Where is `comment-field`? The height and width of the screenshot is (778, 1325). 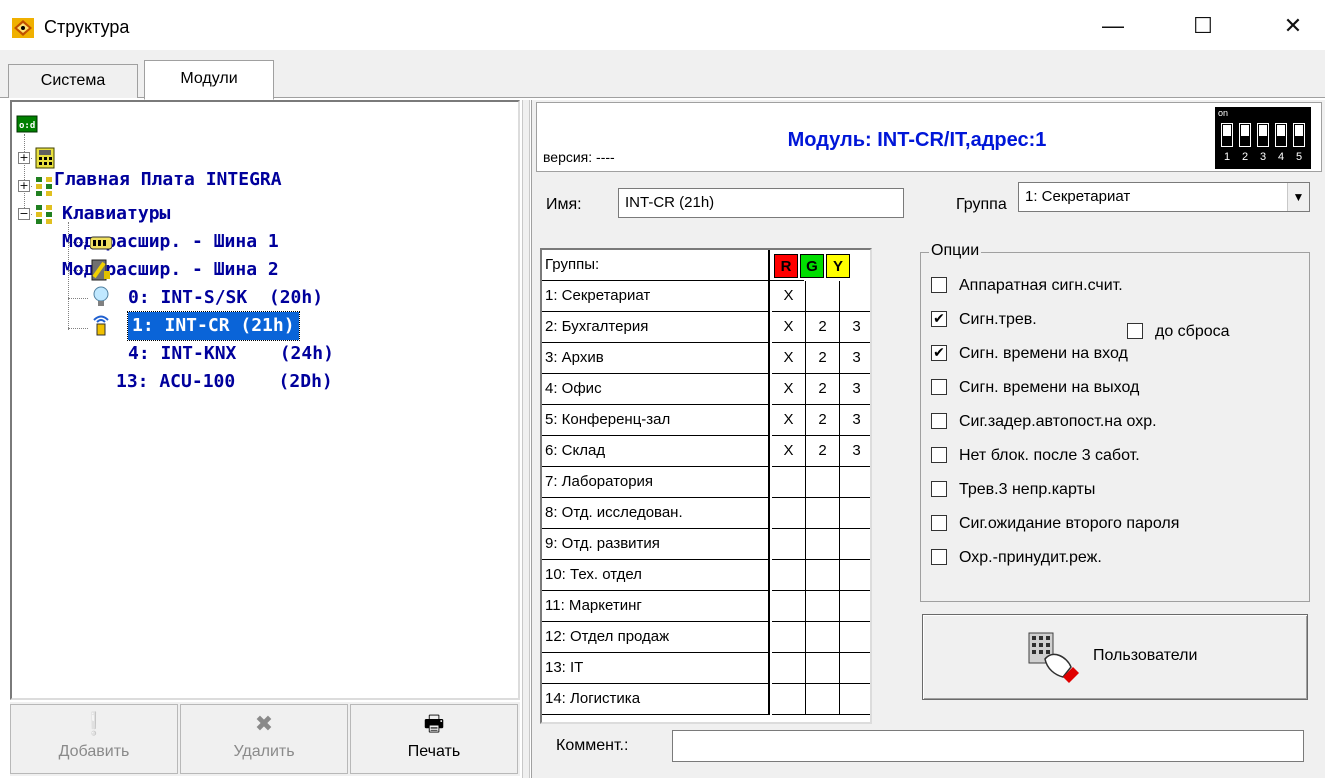
comment-field is located at coordinates (988, 746).